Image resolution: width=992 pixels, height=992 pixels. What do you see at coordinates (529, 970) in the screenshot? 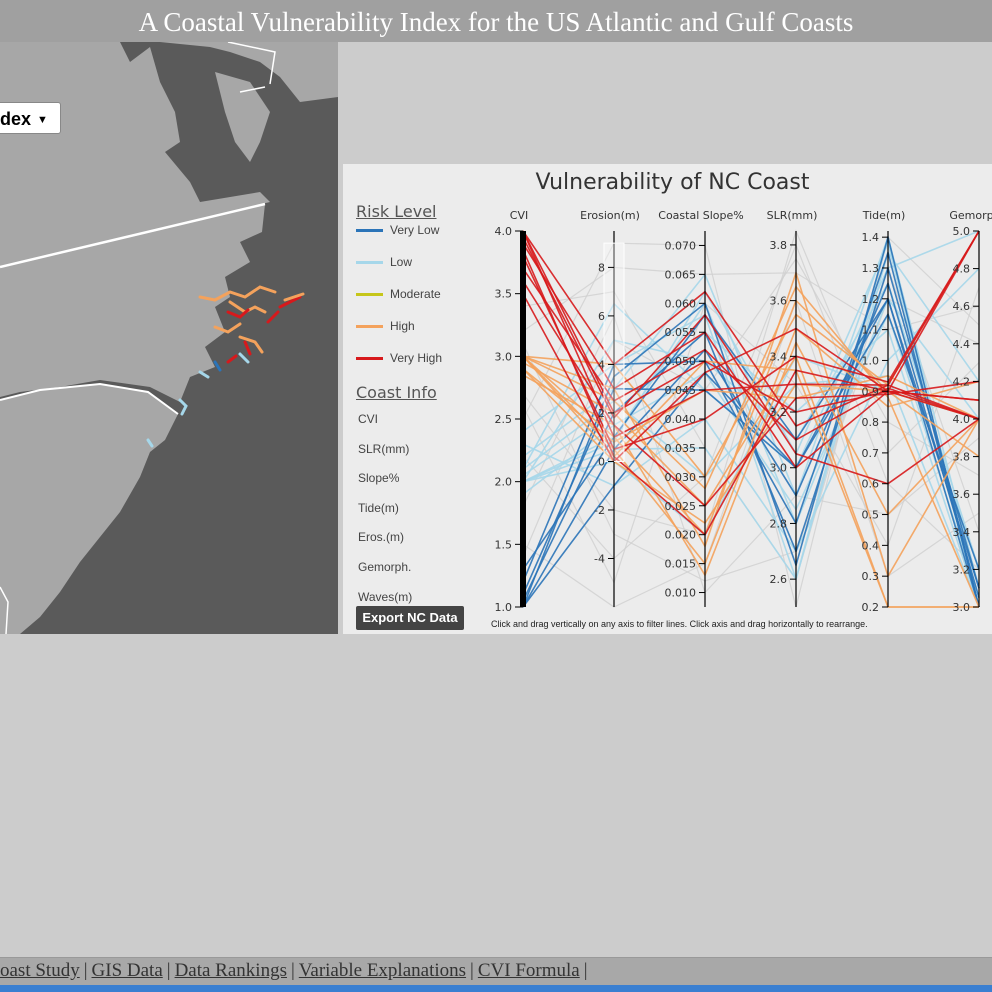
I see `footer-link: CVI Formula` at bounding box center [529, 970].